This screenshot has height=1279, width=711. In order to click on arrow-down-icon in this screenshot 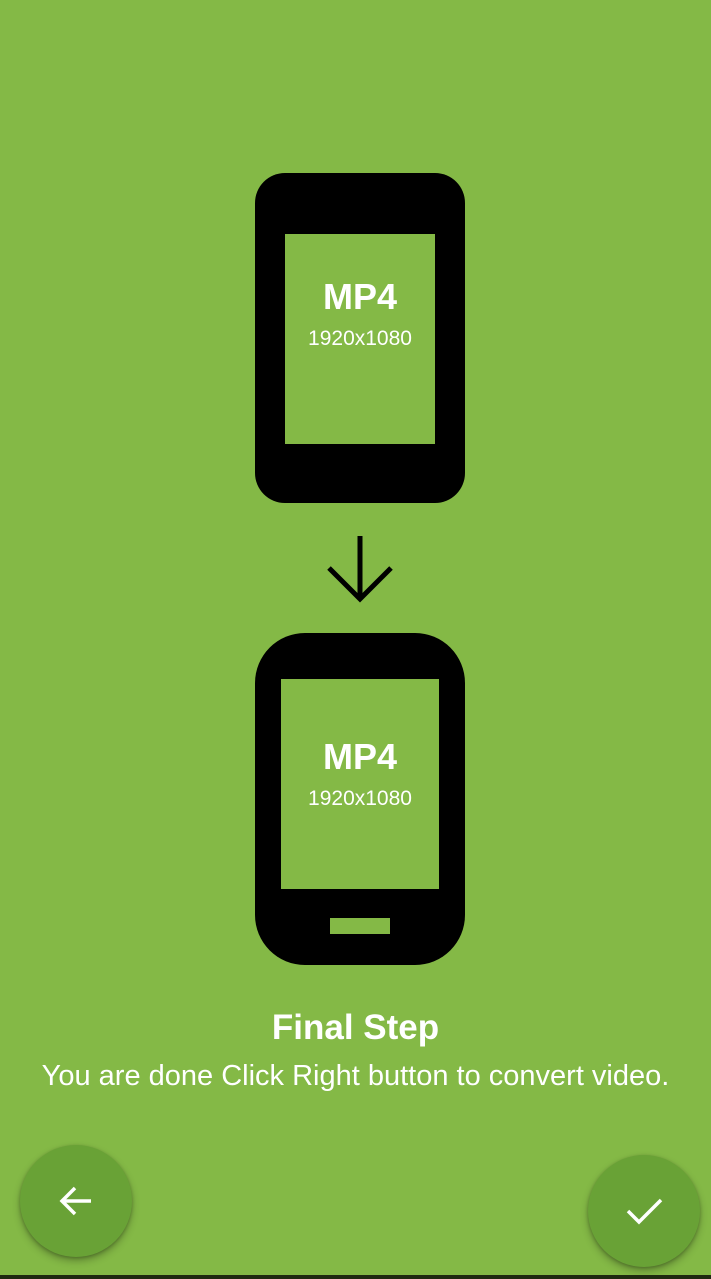, I will do `click(360, 569)`.